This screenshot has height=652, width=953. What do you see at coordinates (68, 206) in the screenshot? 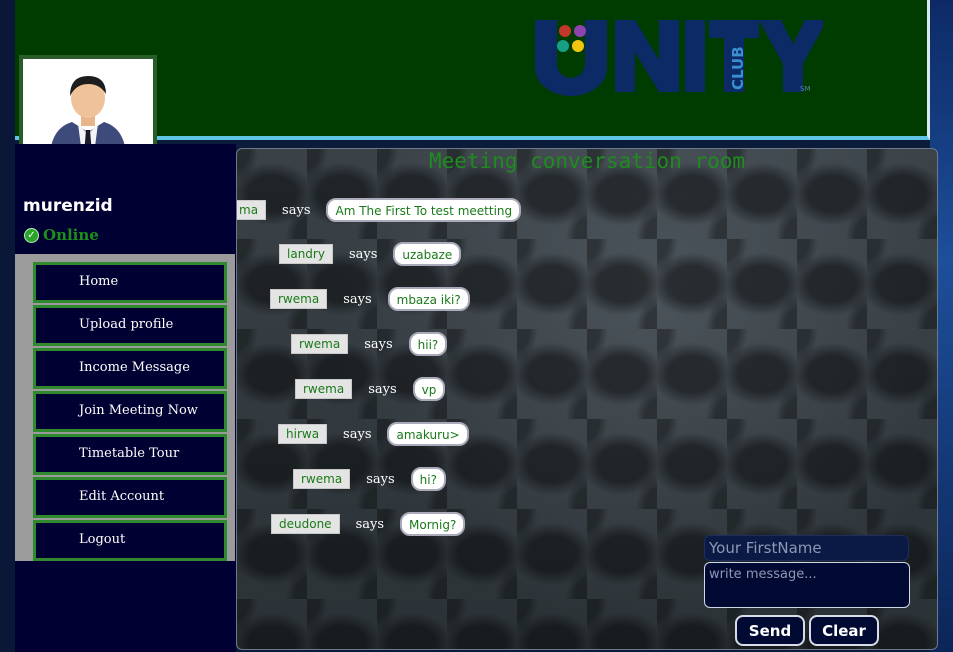
I see `username: murenzid` at bounding box center [68, 206].